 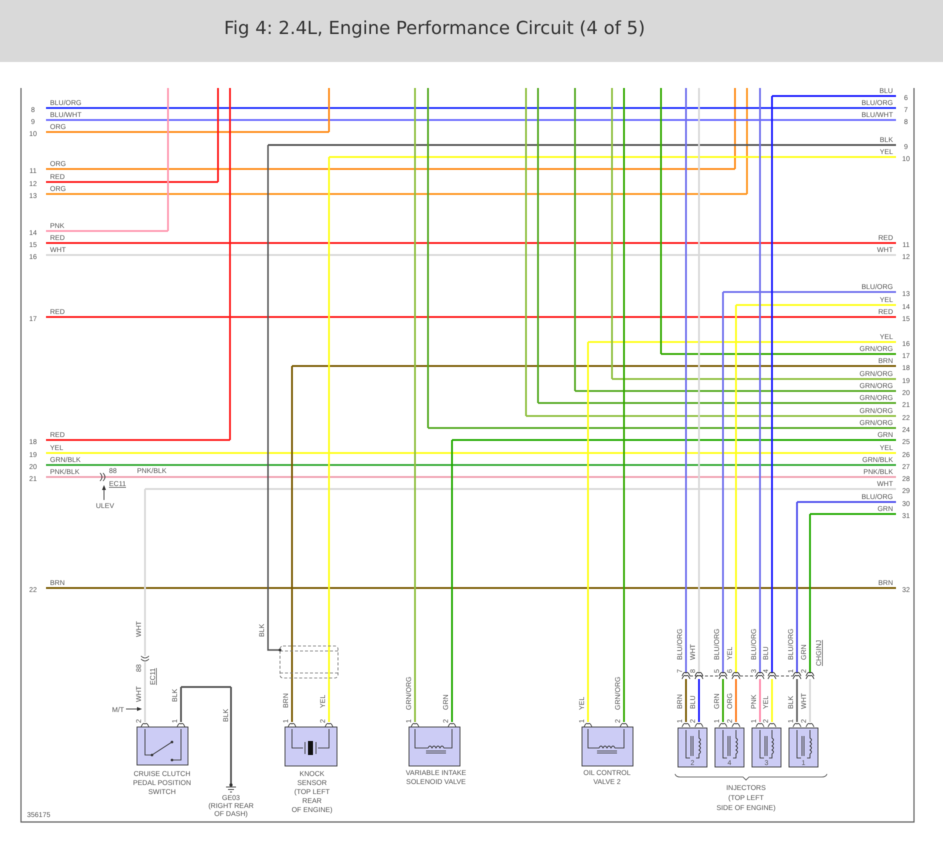 What do you see at coordinates (311, 746) in the screenshot?
I see `knock-sensor-symbol` at bounding box center [311, 746].